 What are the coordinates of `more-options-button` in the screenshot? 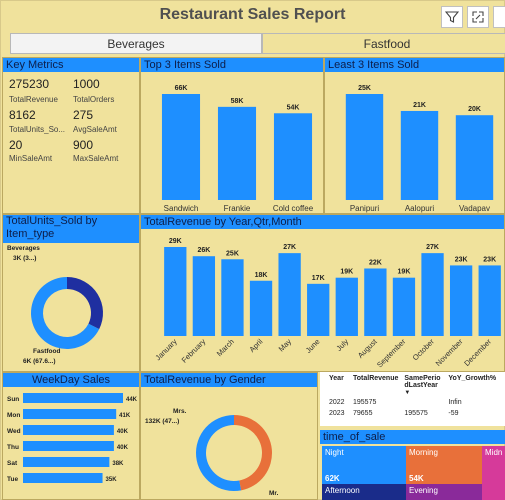 It's located at (499, 17).